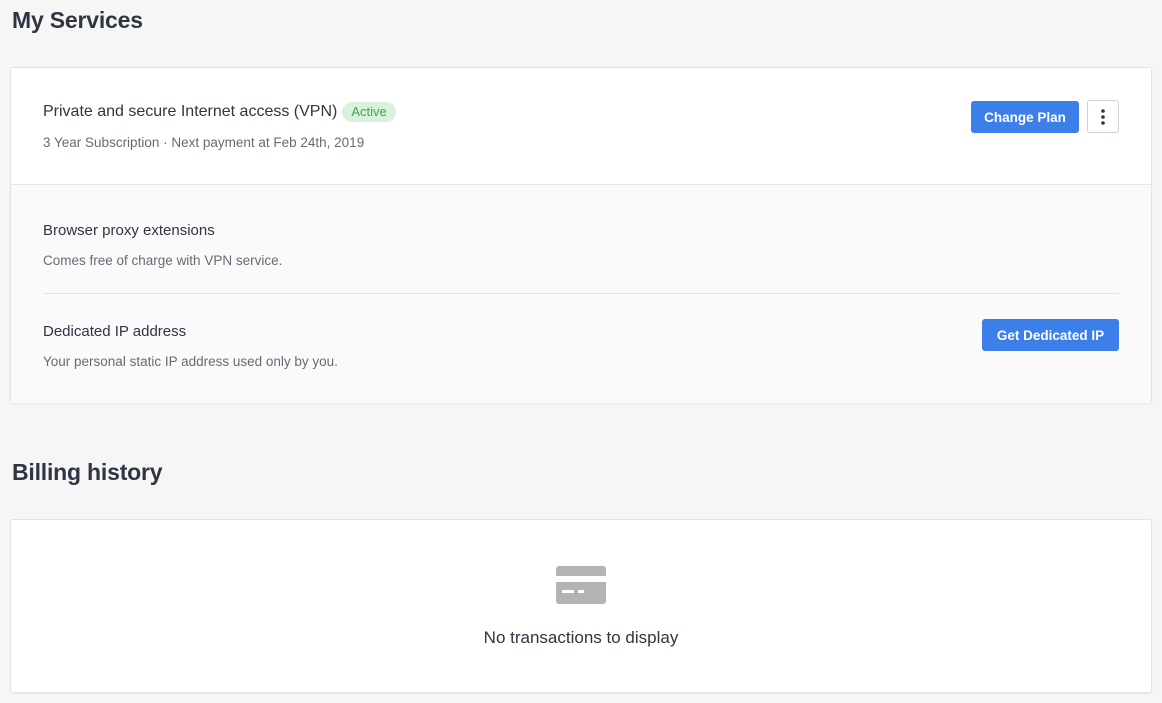  I want to click on addon-description-browser-proxy: Comes free of charge with VPN service., so click(163, 260).